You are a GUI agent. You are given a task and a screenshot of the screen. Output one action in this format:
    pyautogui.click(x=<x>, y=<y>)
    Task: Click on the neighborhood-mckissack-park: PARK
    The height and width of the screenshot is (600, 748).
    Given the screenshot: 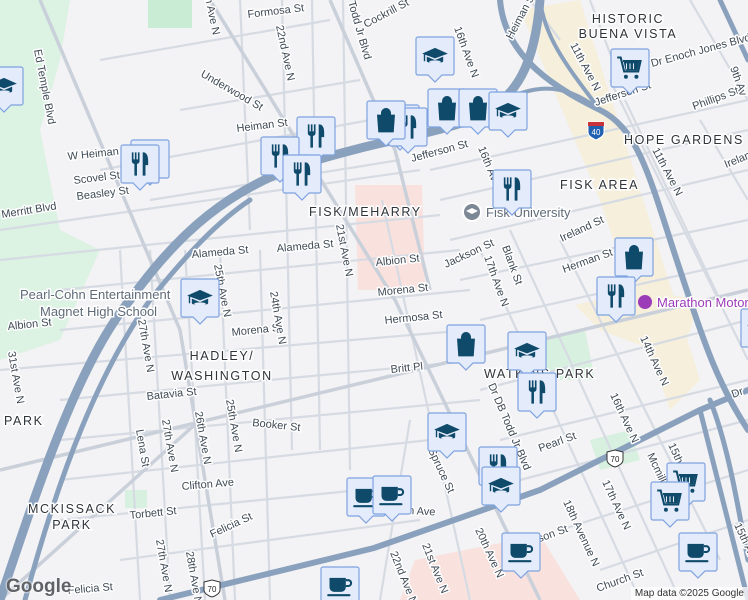 What is the action you would take?
    pyautogui.click(x=72, y=525)
    